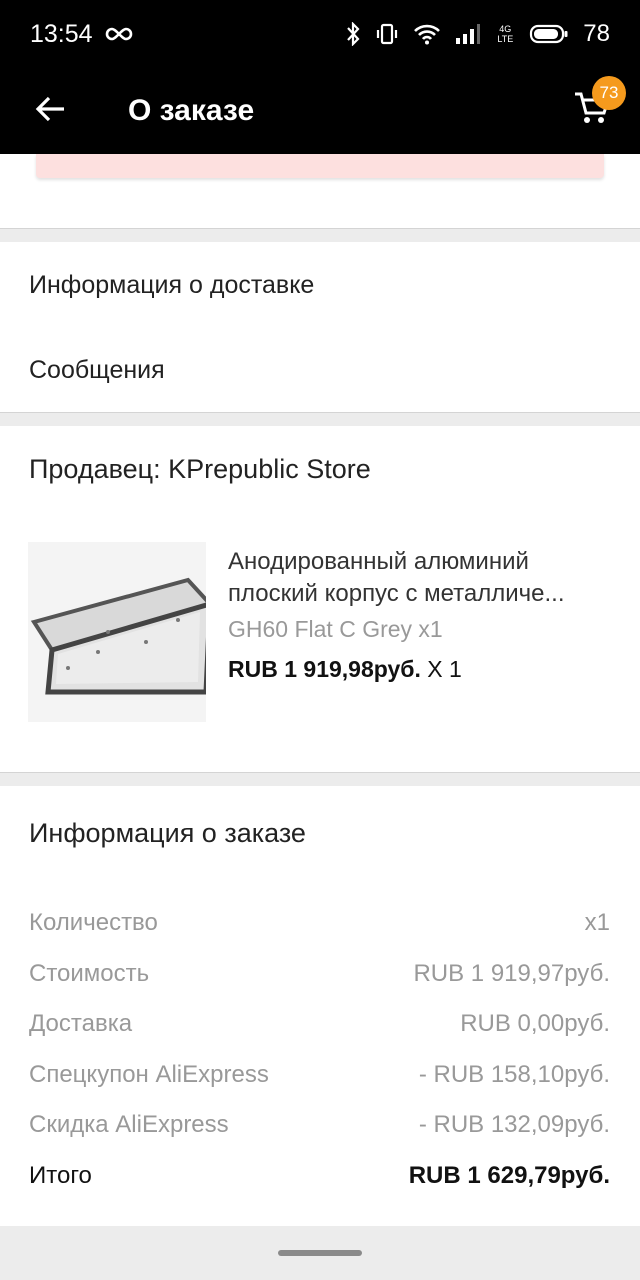  Describe the element at coordinates (596, 33) in the screenshot. I see `battery-level: 78` at that location.